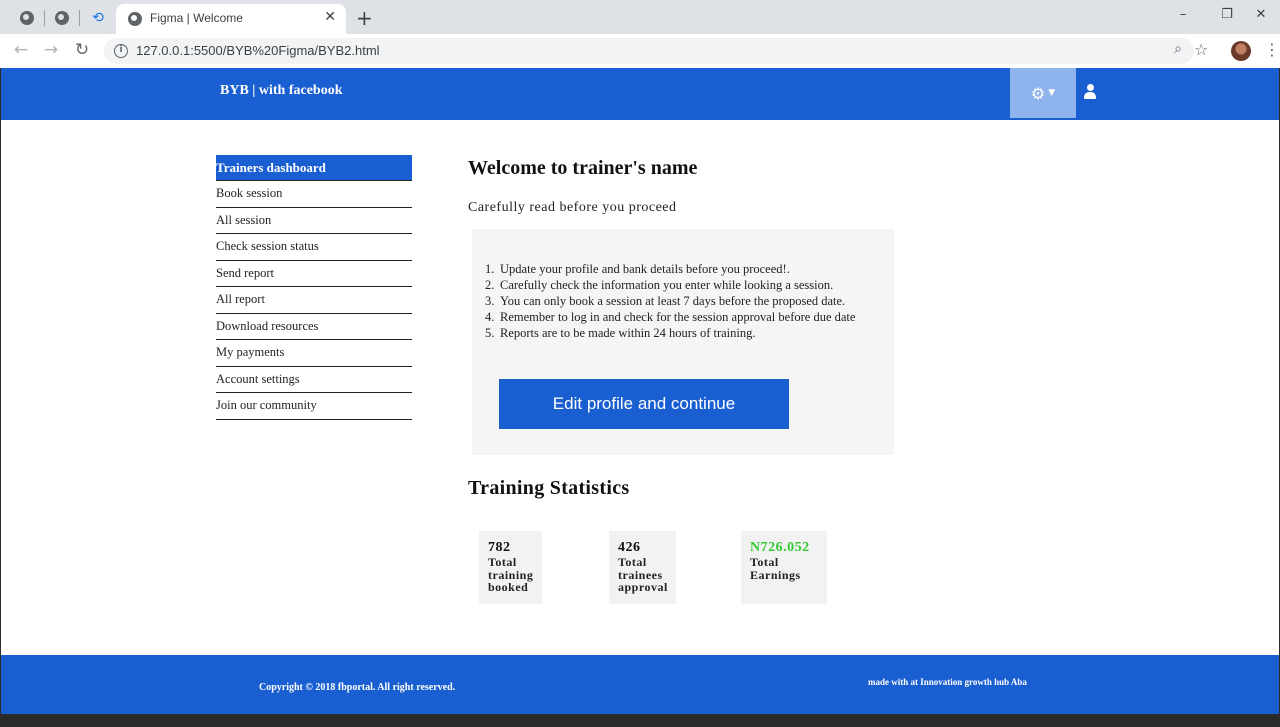 The width and height of the screenshot is (1280, 727). What do you see at coordinates (549, 488) in the screenshot?
I see `stats-title: Training Statistics` at bounding box center [549, 488].